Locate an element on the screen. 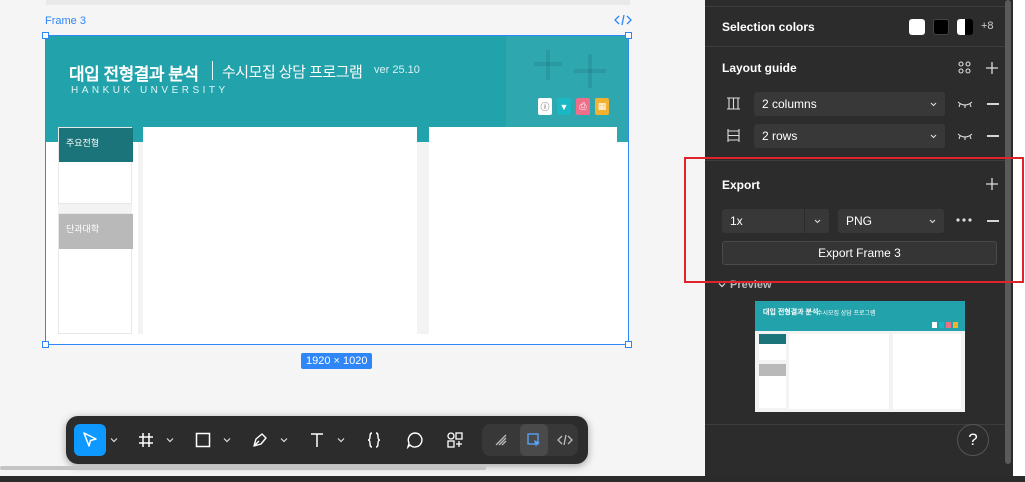 This screenshot has width=1025, height=482. columns-dropdown: 2 columns is located at coordinates (849, 104).